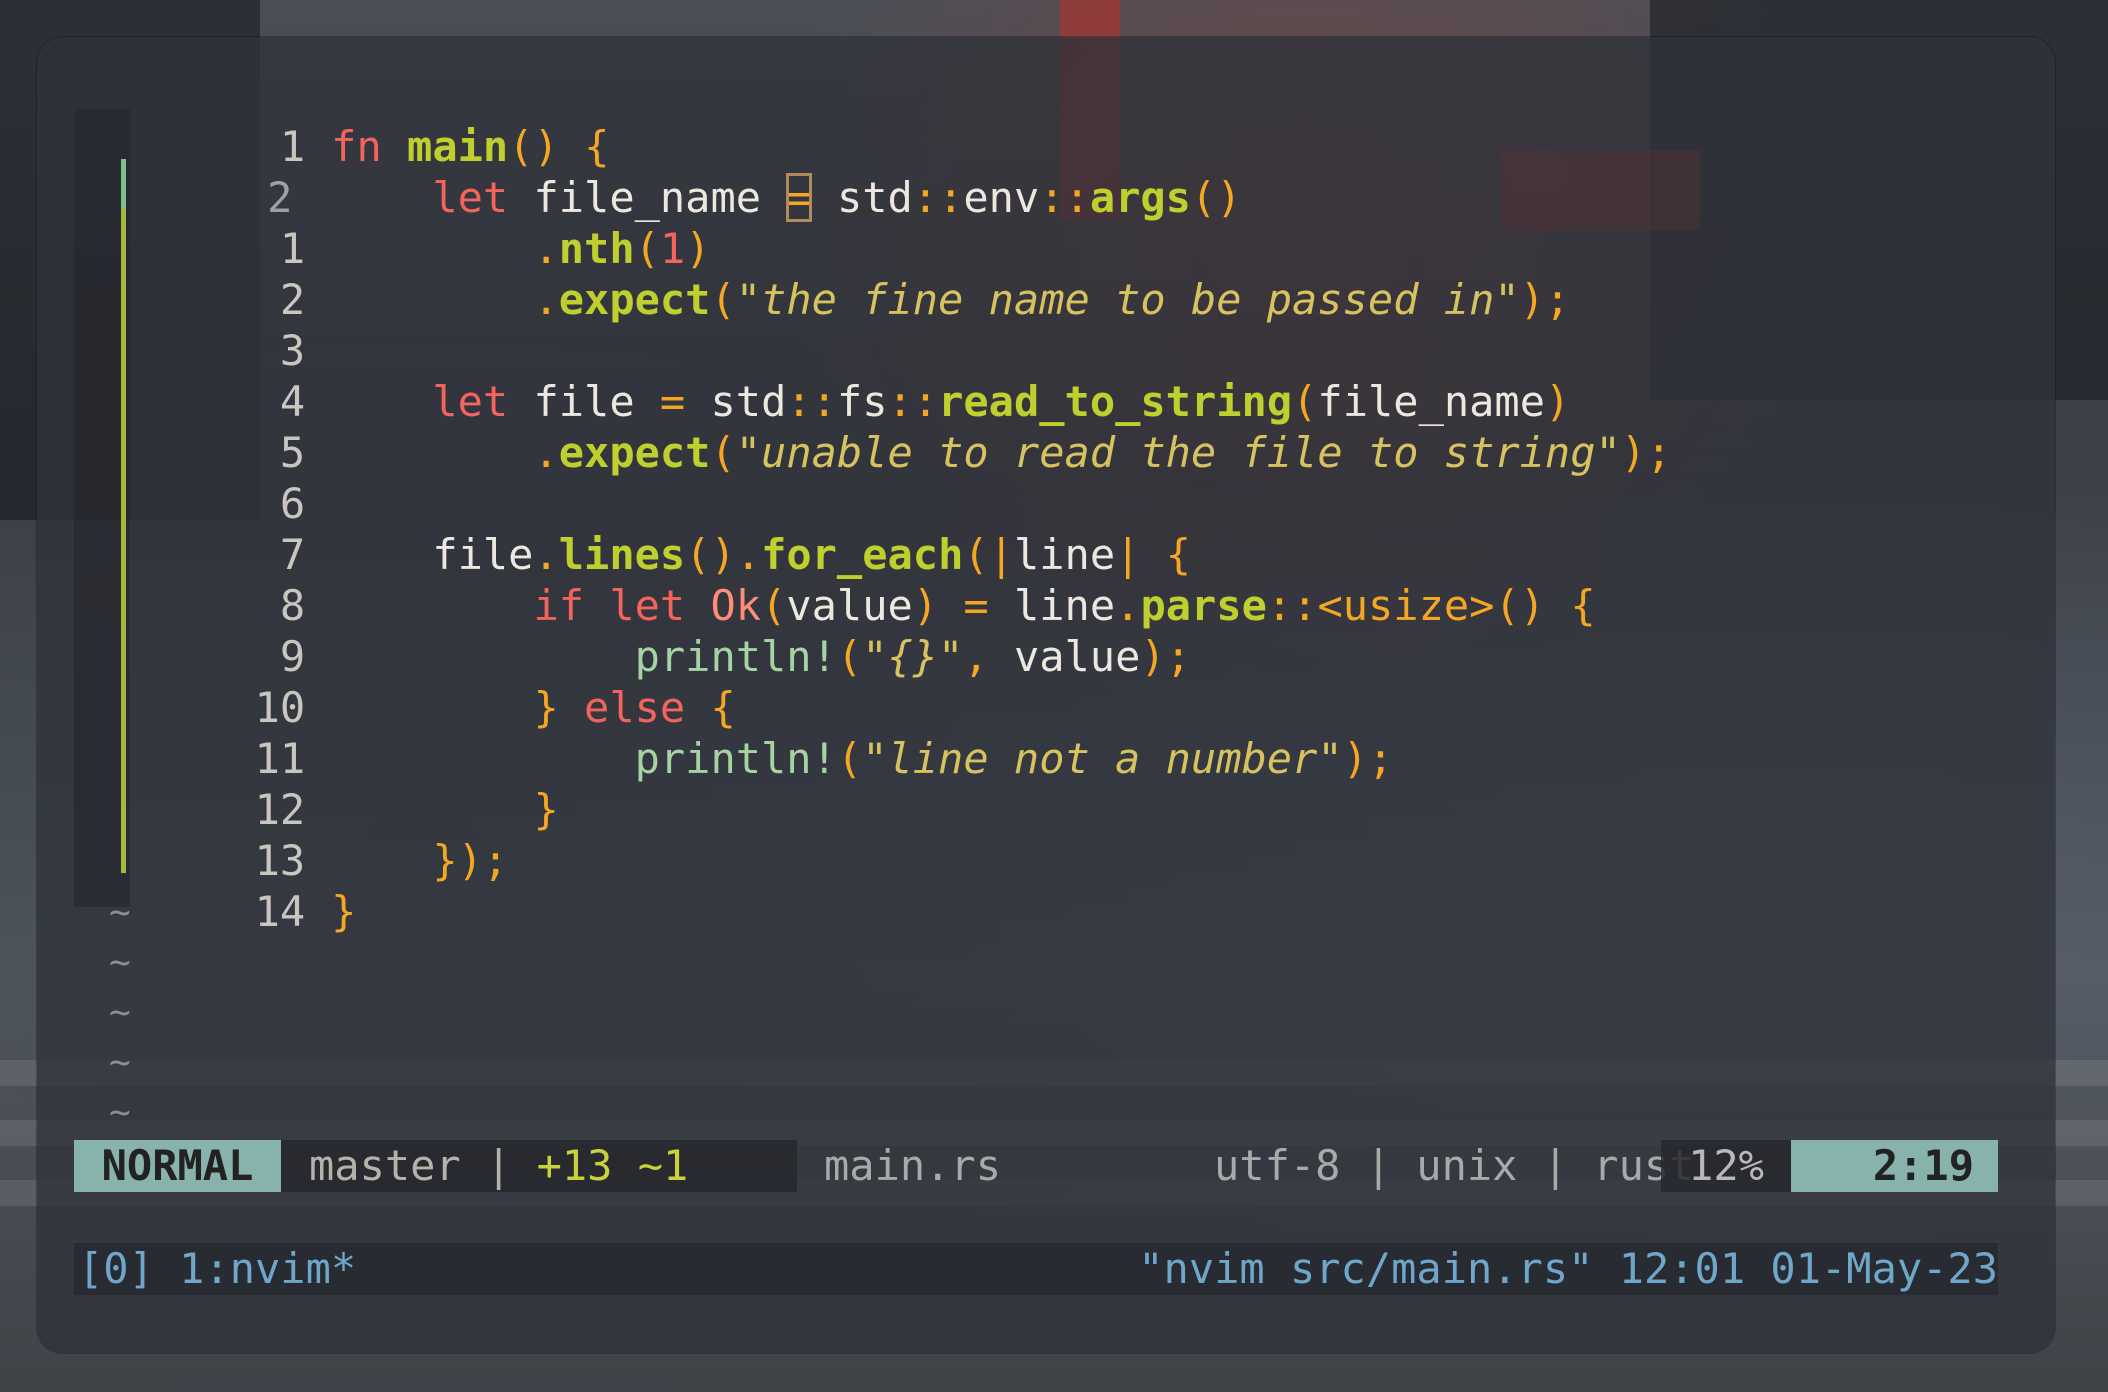 The width and height of the screenshot is (2108, 1392). What do you see at coordinates (342, 120) in the screenshot?
I see `code-line: 1 fn main() {` at bounding box center [342, 120].